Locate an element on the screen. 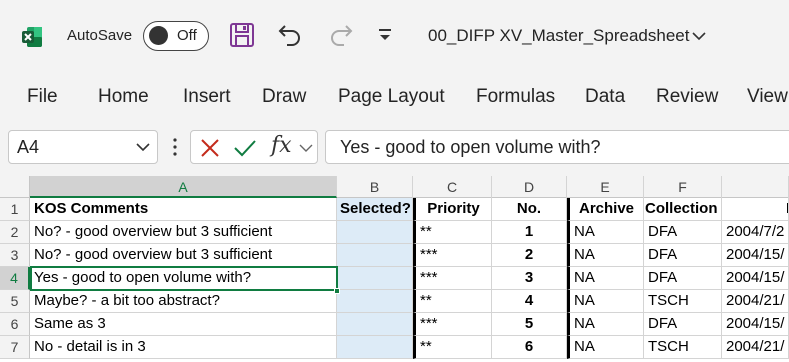  tab-file: File is located at coordinates (42, 97).